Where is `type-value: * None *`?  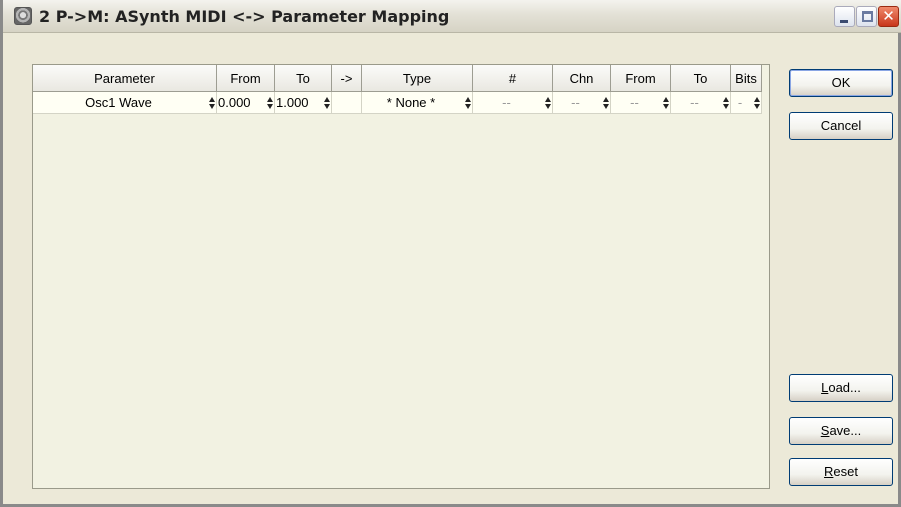 type-value: * None * is located at coordinates (411, 102).